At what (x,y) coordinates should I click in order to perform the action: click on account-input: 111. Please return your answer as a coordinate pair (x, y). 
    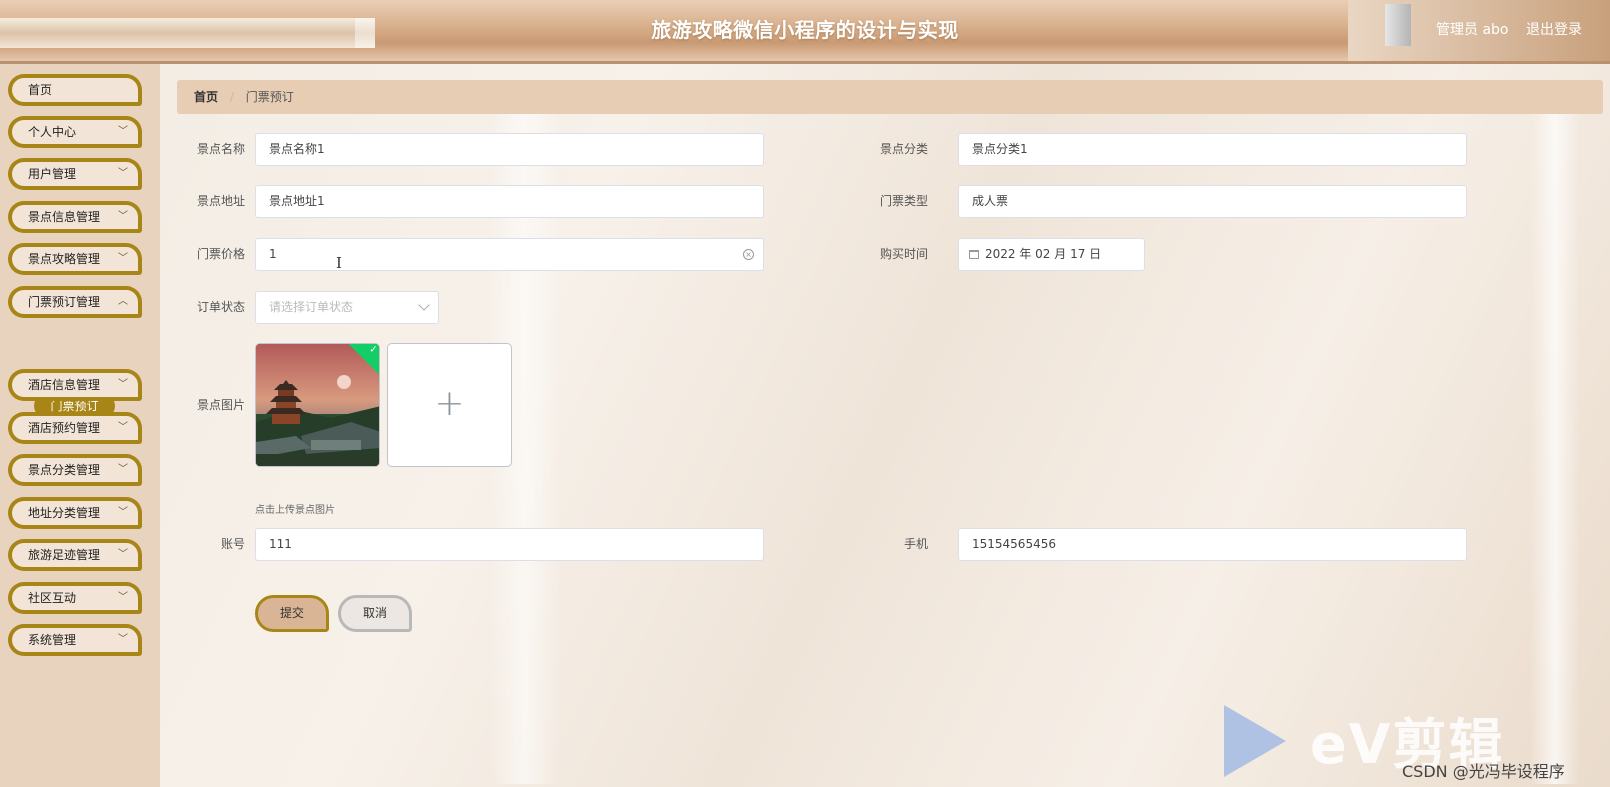
    Looking at the image, I should click on (509, 544).